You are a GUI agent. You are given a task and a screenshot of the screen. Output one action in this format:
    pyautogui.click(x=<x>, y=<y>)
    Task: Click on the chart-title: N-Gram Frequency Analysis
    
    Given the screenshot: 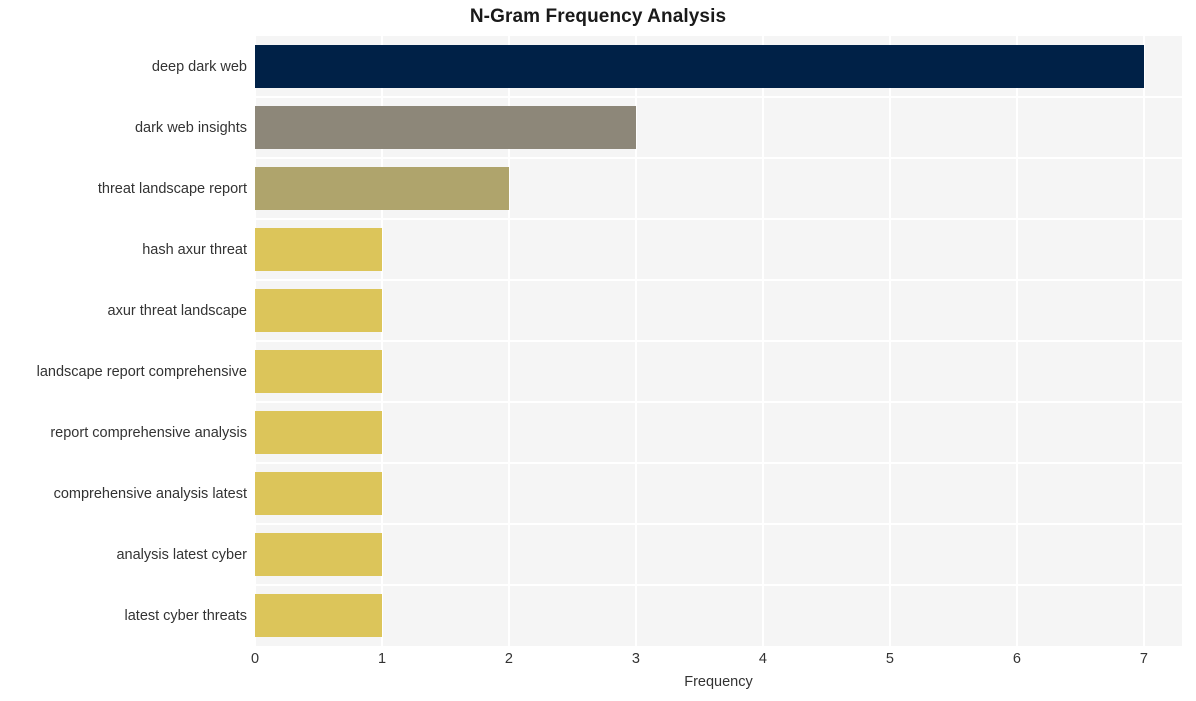 What is the action you would take?
    pyautogui.click(x=598, y=16)
    